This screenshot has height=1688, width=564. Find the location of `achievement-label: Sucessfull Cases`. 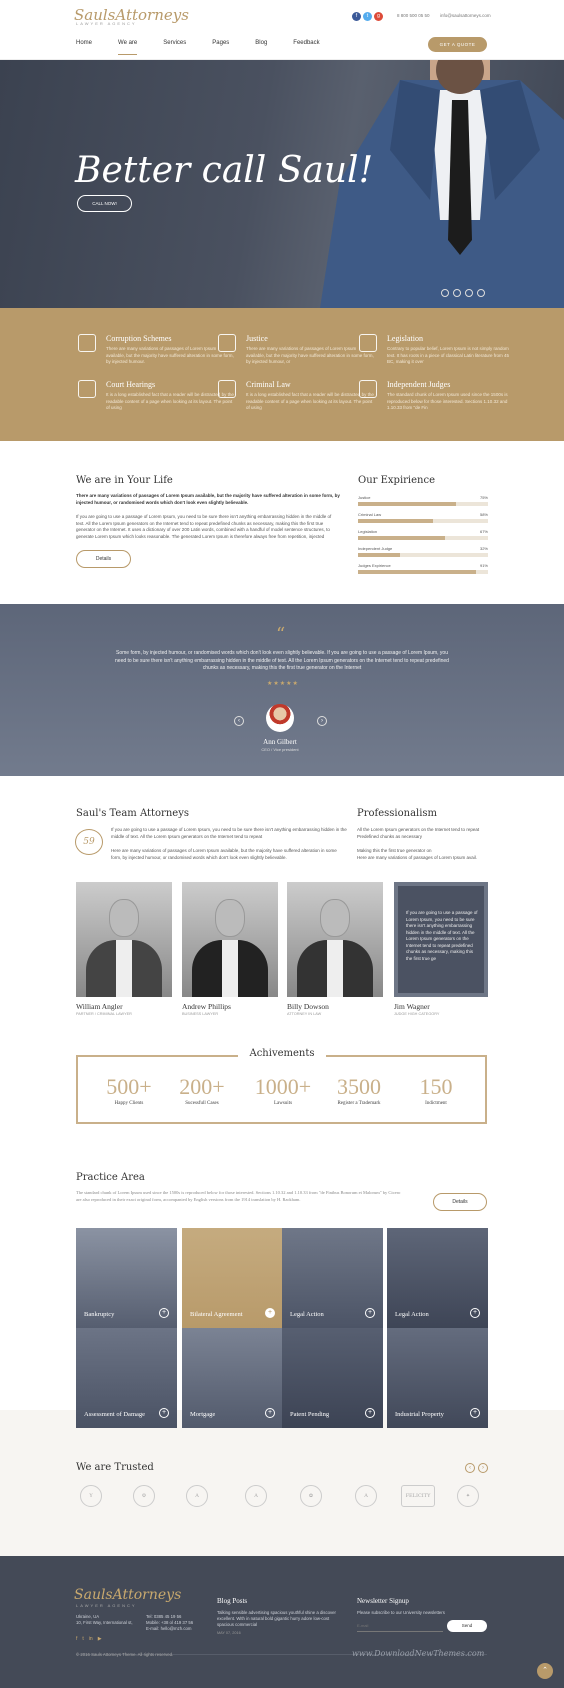

achievement-label: Sucessfull Cases is located at coordinates (202, 1103).